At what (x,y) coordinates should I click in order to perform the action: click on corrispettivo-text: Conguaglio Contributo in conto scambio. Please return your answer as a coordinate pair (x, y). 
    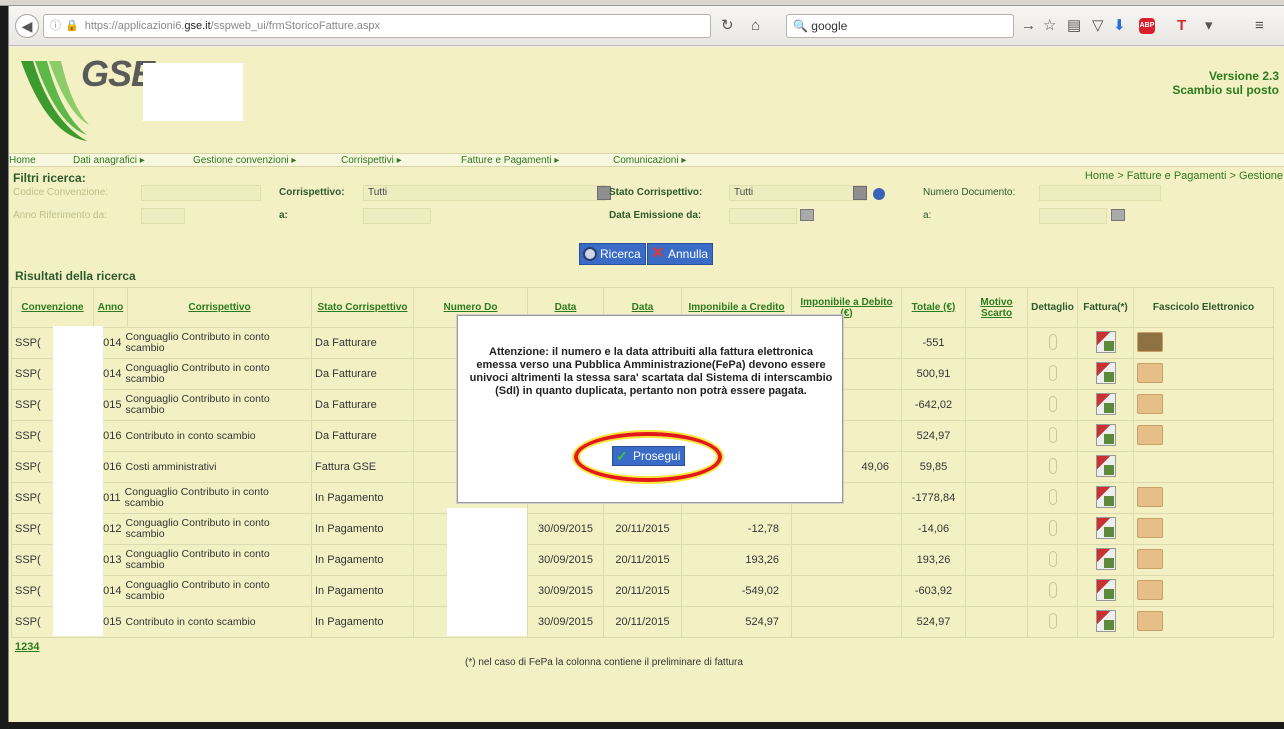
    Looking at the image, I should click on (197, 373).